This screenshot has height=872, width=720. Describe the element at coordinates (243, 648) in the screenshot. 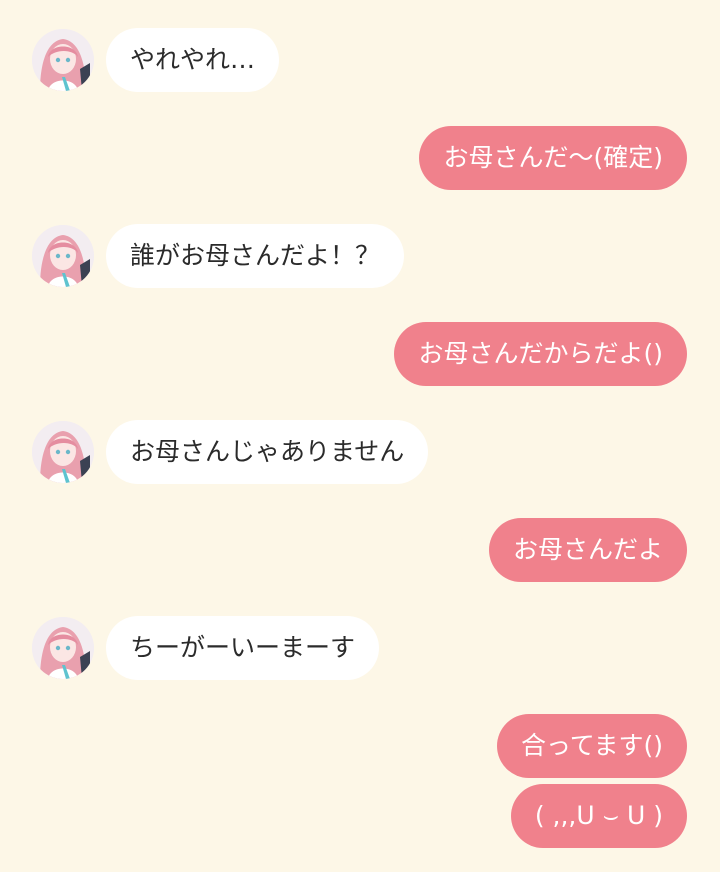

I see `incoming-message-bubble: ちーがーいーまーす` at that location.